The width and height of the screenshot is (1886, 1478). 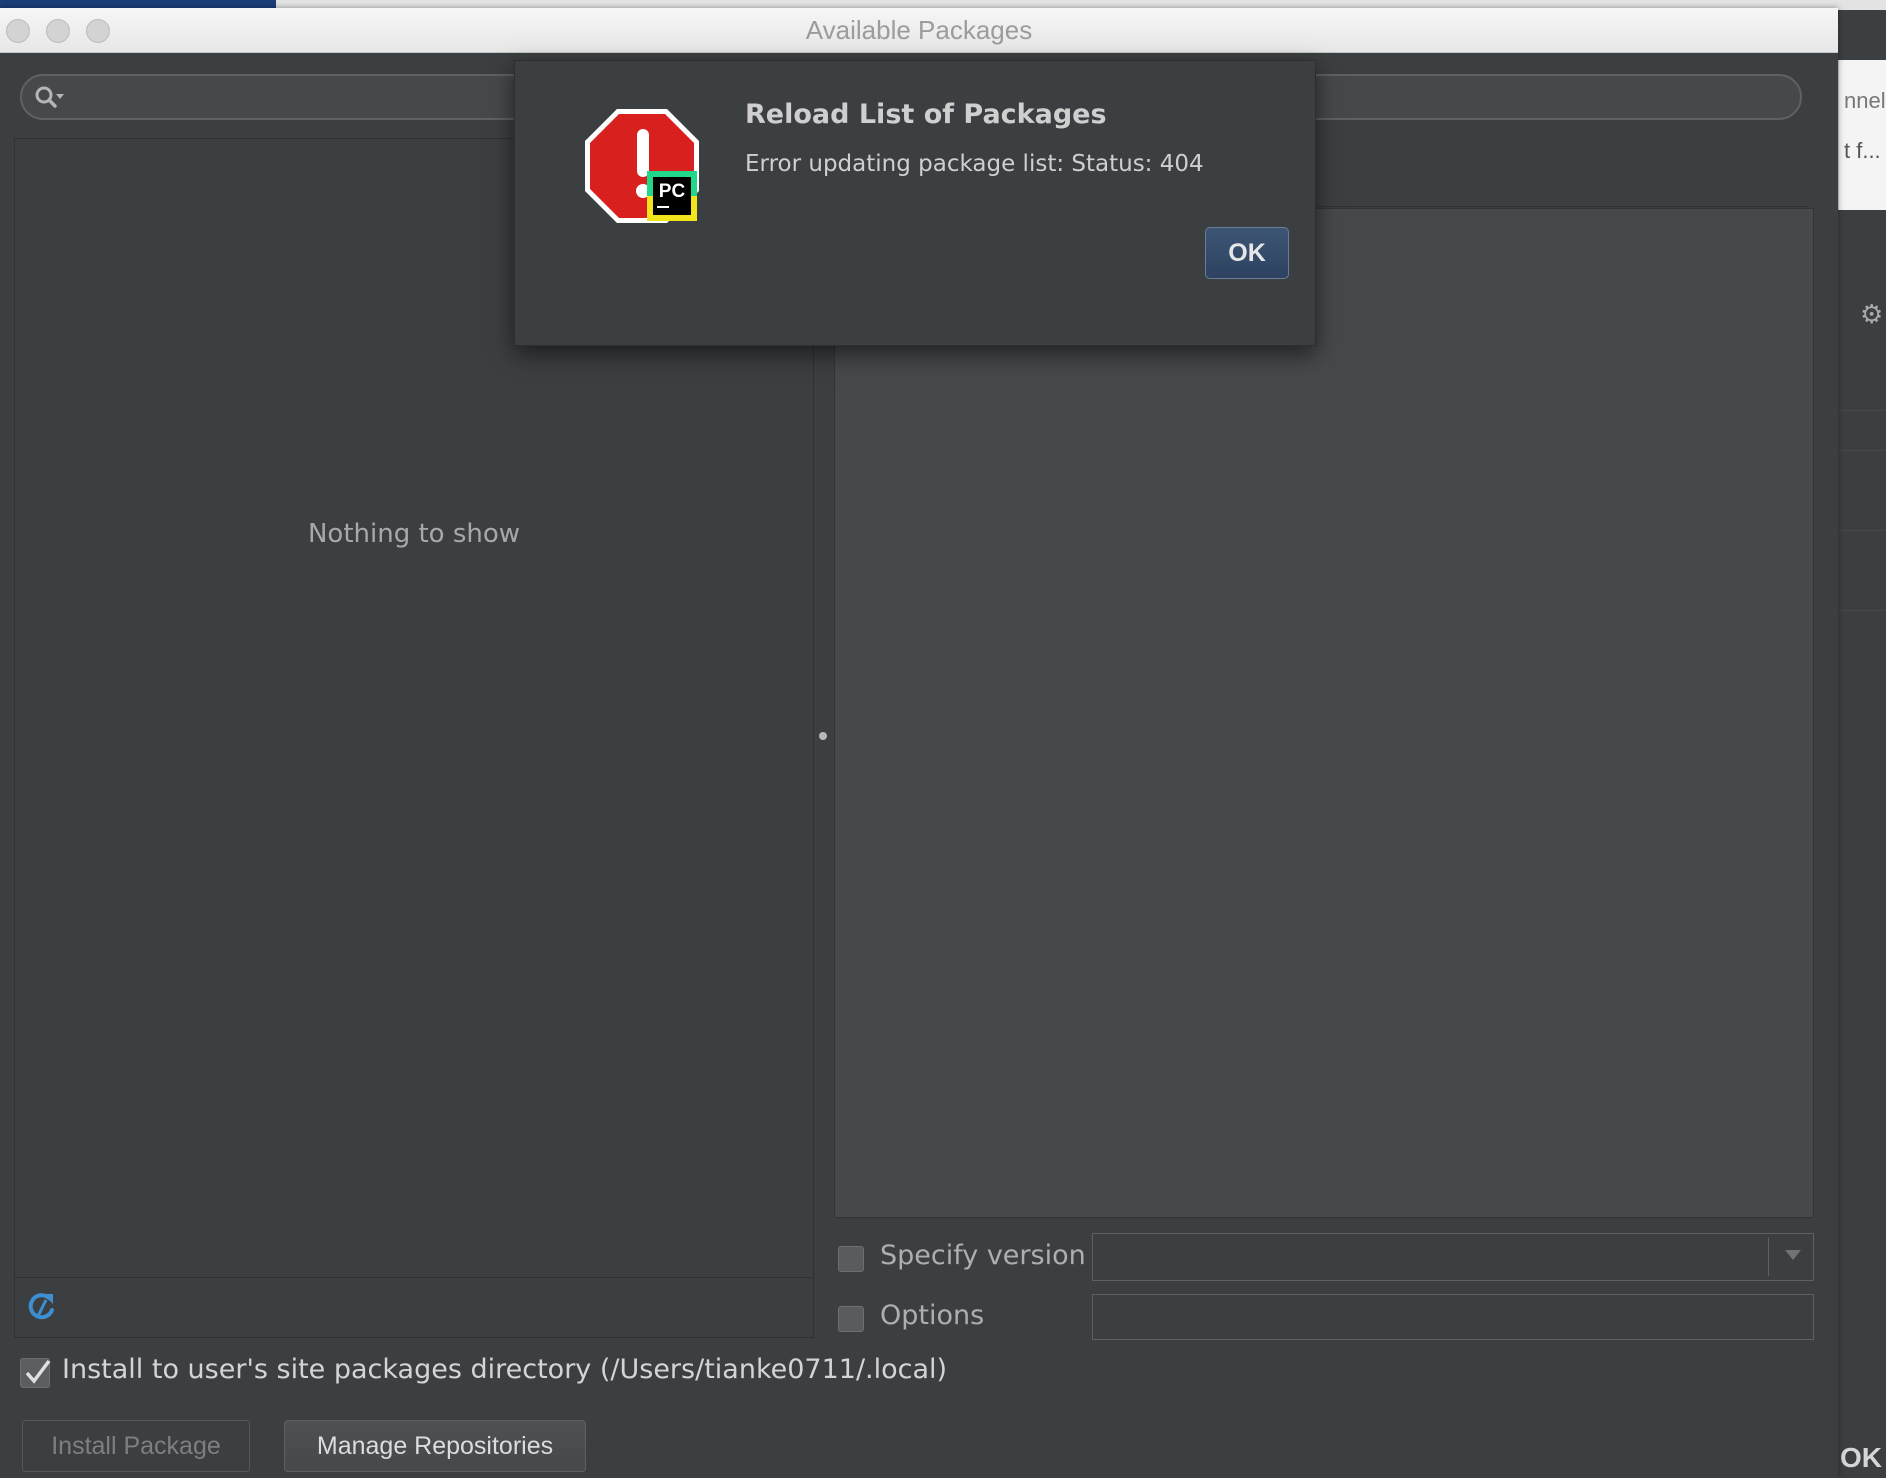 I want to click on package-list-toolbar, so click(x=414, y=1307).